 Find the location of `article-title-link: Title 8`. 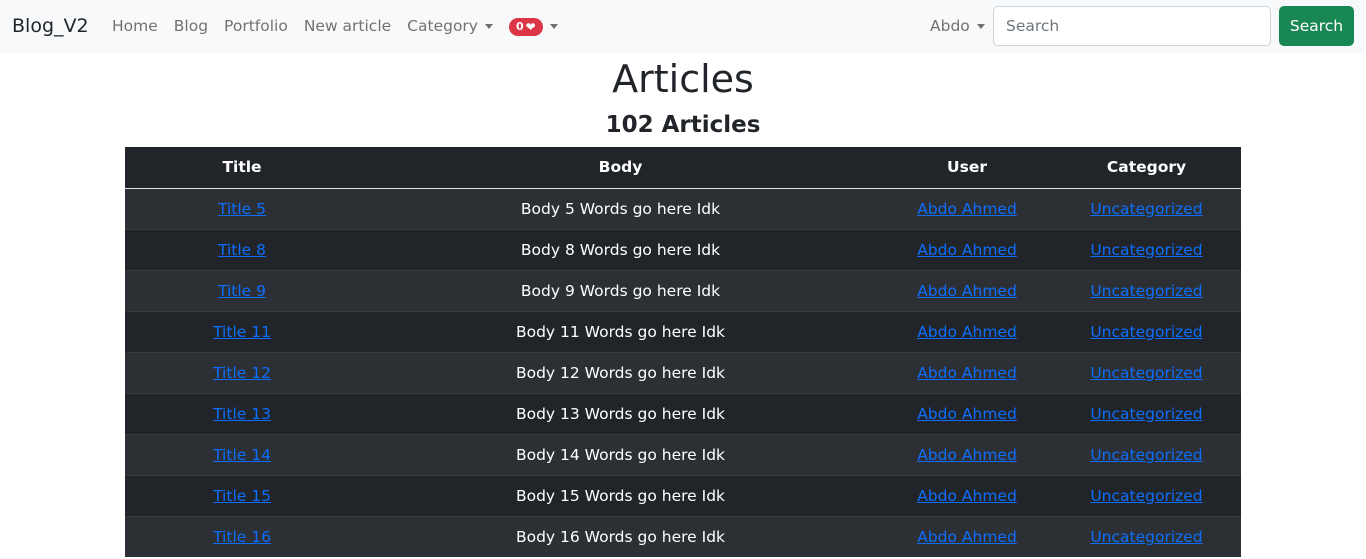

article-title-link: Title 8 is located at coordinates (242, 250).